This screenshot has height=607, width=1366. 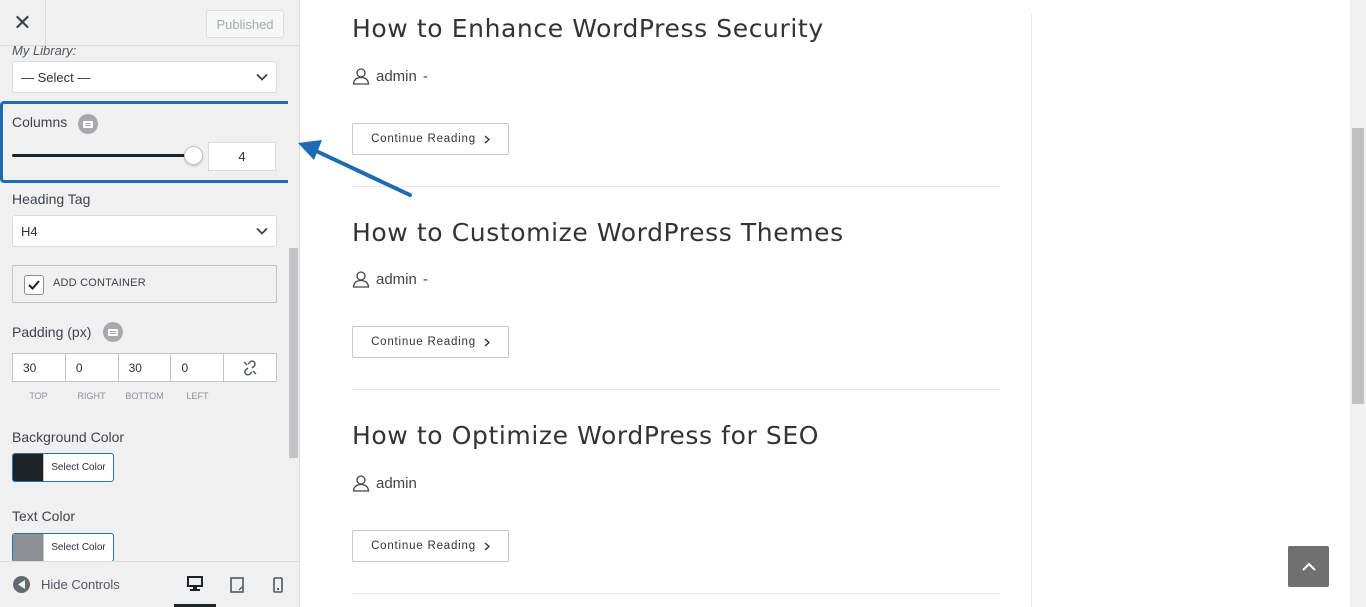 What do you see at coordinates (104, 155) in the screenshot?
I see `columns-slider-track` at bounding box center [104, 155].